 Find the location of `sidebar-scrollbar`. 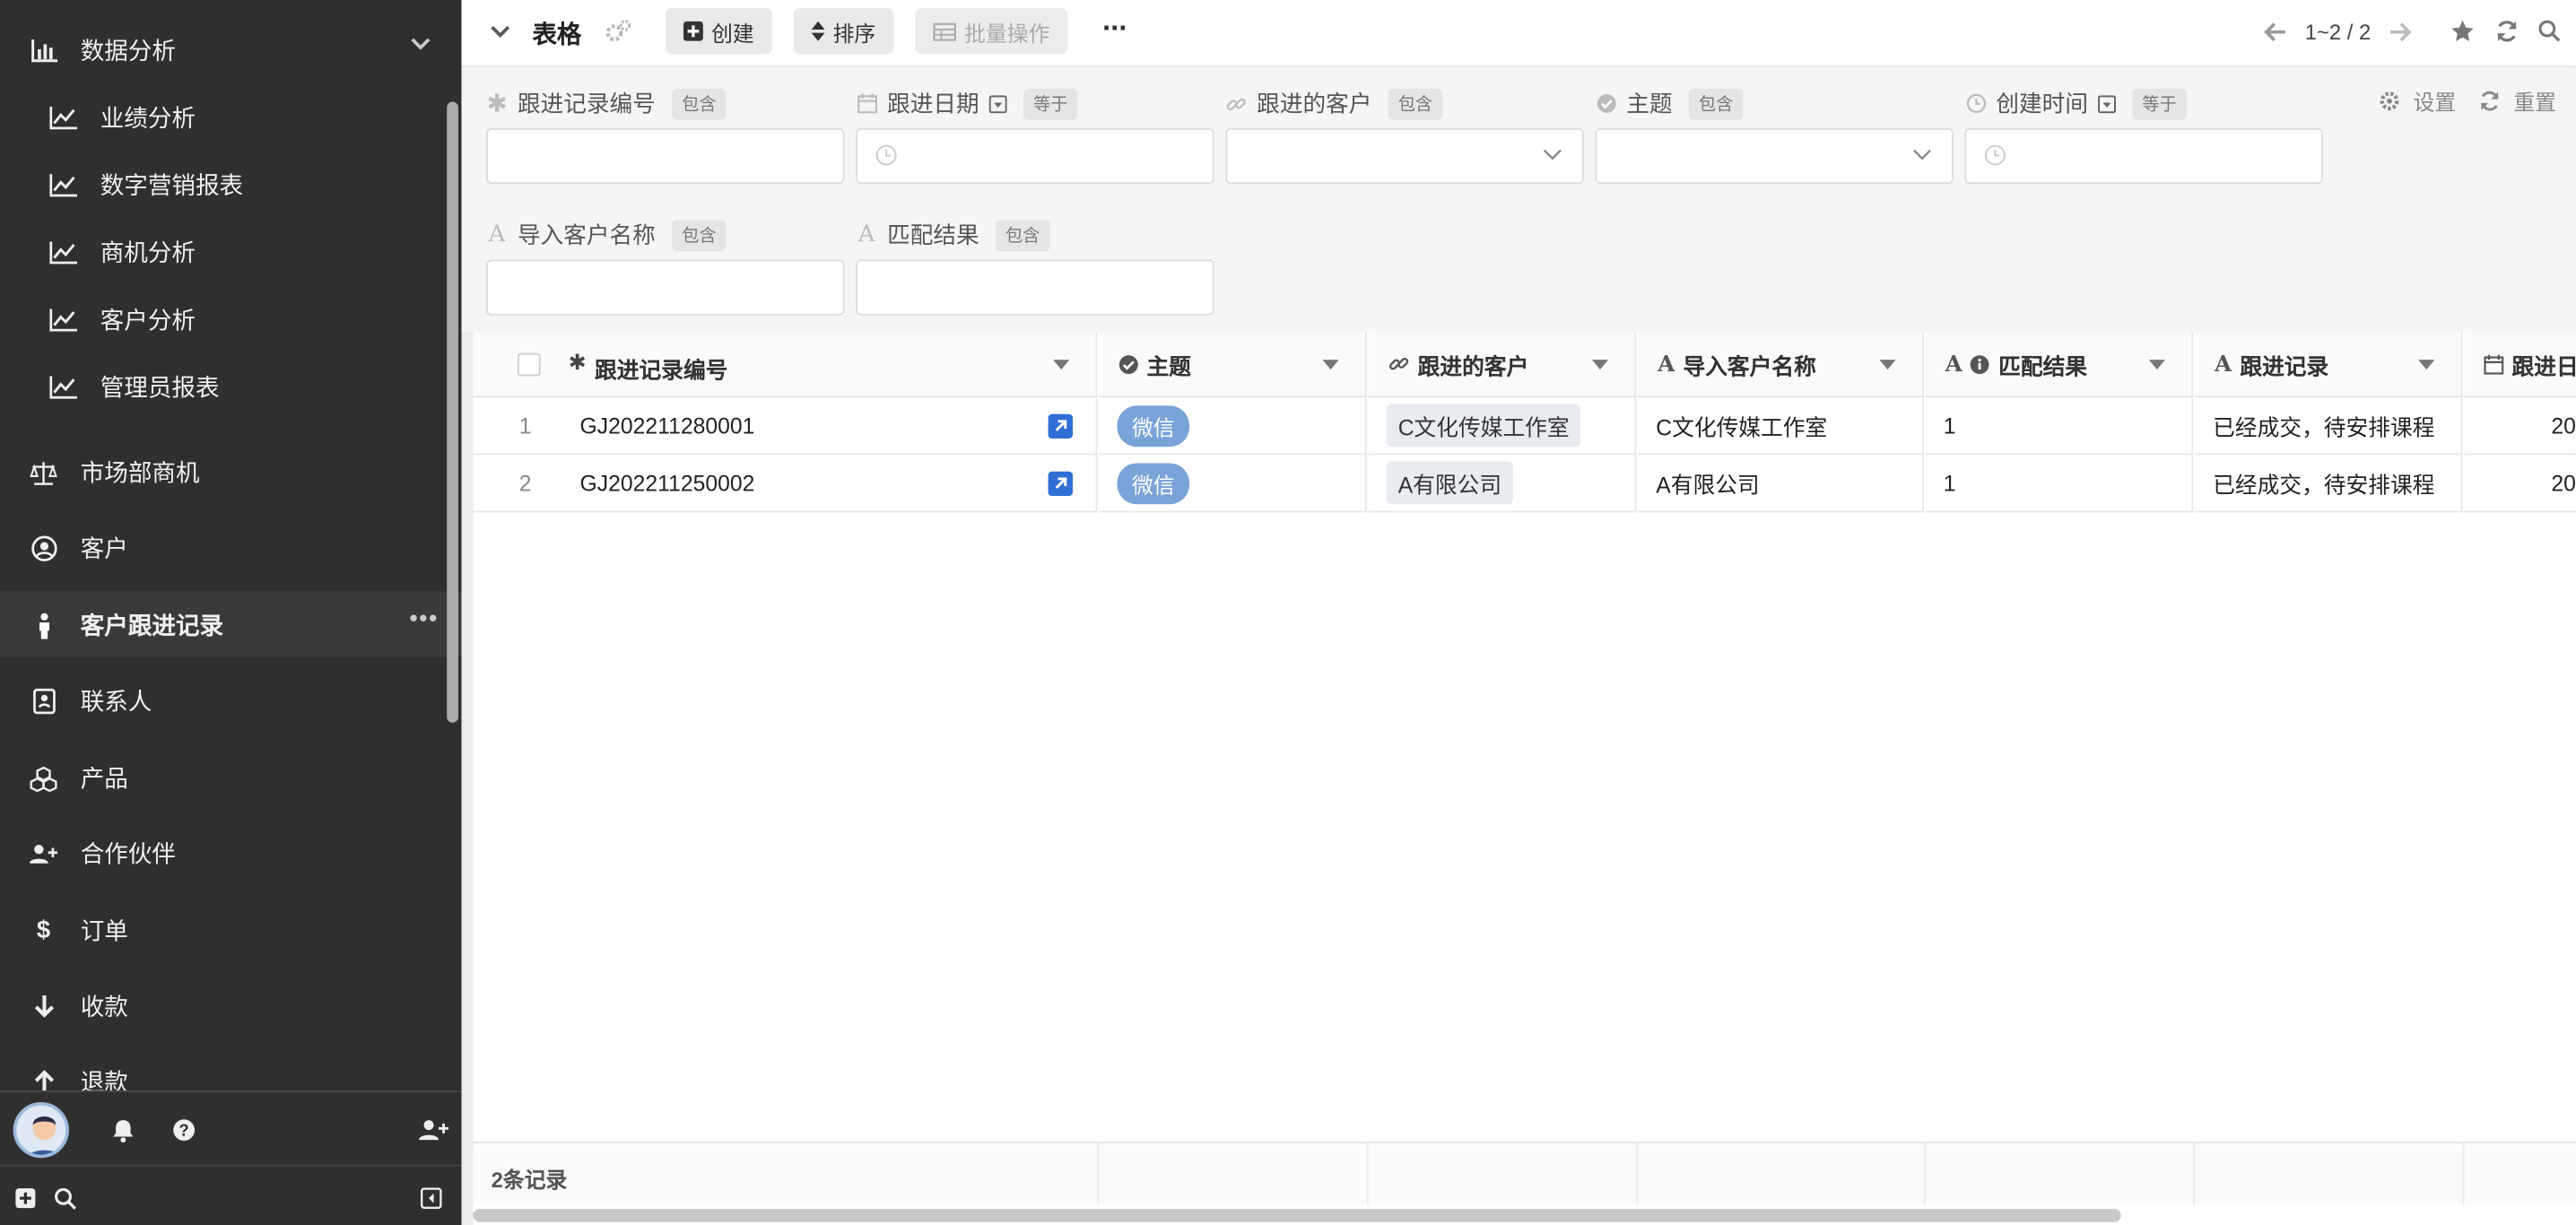

sidebar-scrollbar is located at coordinates (453, 412).